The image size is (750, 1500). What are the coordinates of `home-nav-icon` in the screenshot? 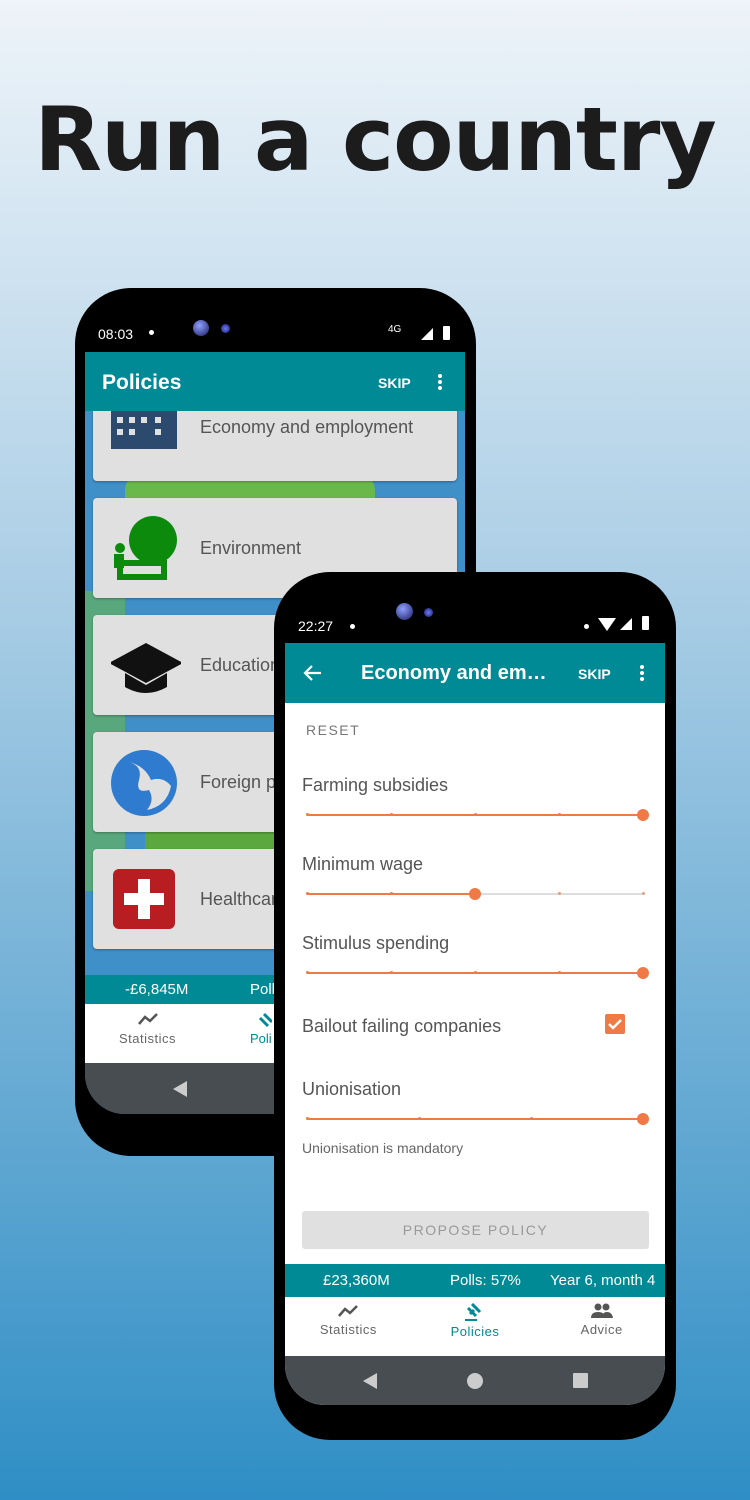 It's located at (474, 1380).